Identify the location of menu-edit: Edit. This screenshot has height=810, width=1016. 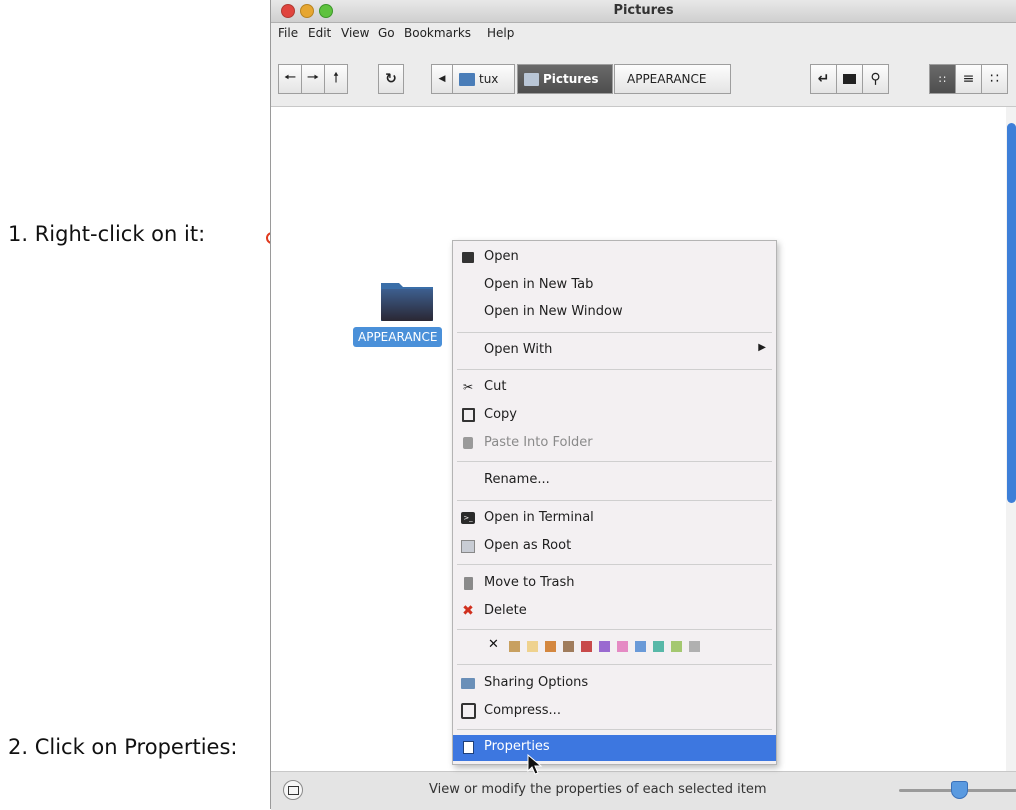
(319, 33).